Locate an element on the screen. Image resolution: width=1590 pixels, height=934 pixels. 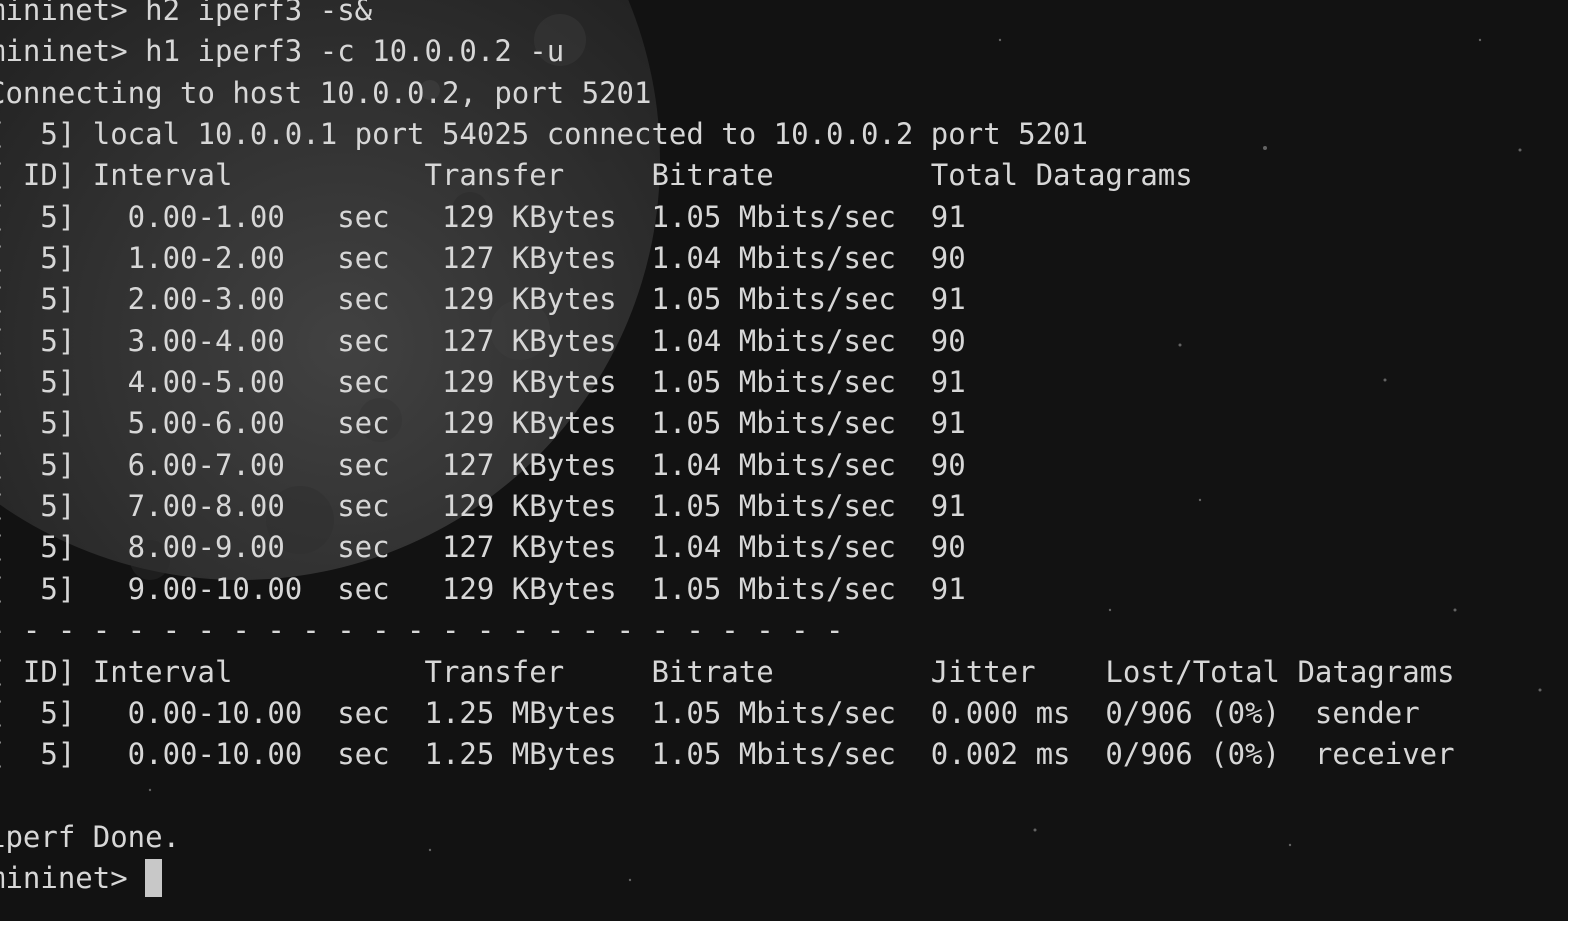
terminal-line: iperf Done. is located at coordinates (90, 836).